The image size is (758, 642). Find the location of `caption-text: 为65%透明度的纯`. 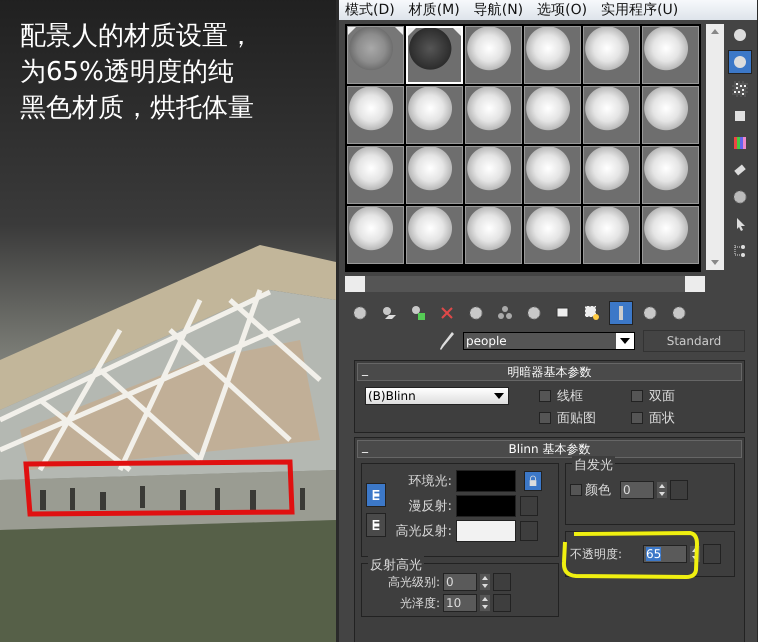

caption-text: 为65%透明度的纯 is located at coordinates (127, 72).